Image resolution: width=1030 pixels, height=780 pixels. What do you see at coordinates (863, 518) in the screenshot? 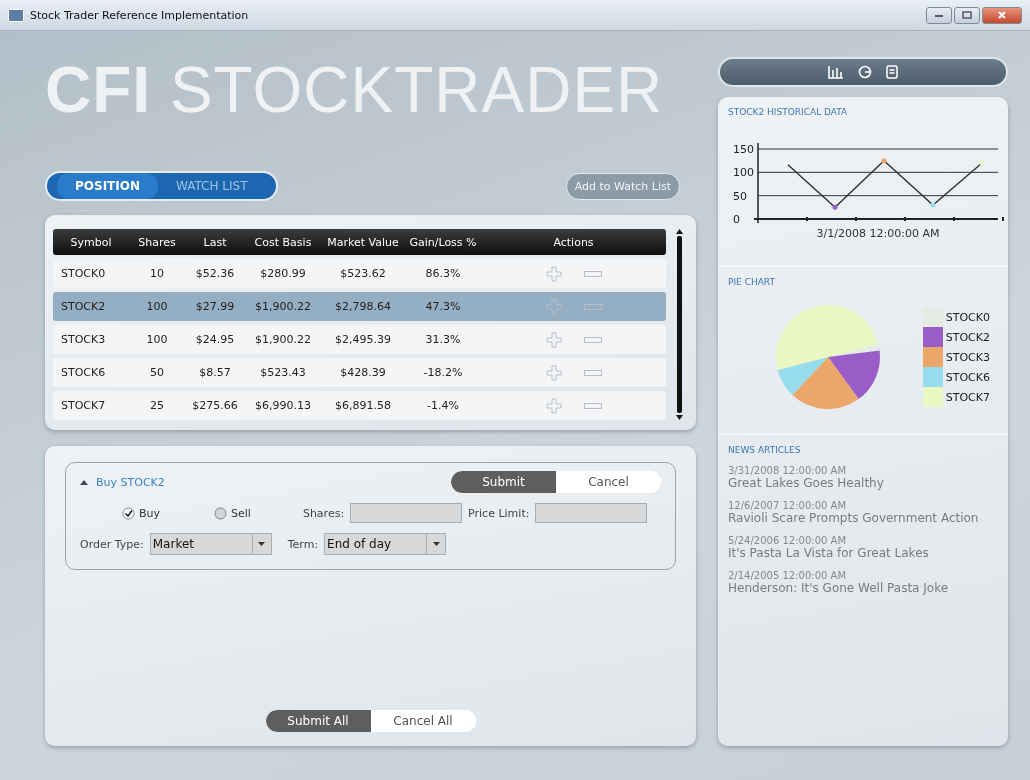
I see `article-link: Ravioli Scare Prompts Government Action` at bounding box center [863, 518].